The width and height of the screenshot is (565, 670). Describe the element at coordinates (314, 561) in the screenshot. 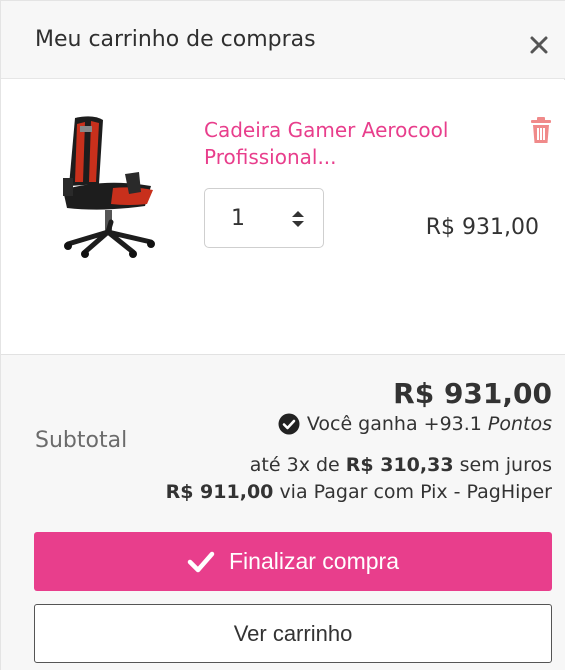

I see `checkout-label: Finalizar compra` at that location.